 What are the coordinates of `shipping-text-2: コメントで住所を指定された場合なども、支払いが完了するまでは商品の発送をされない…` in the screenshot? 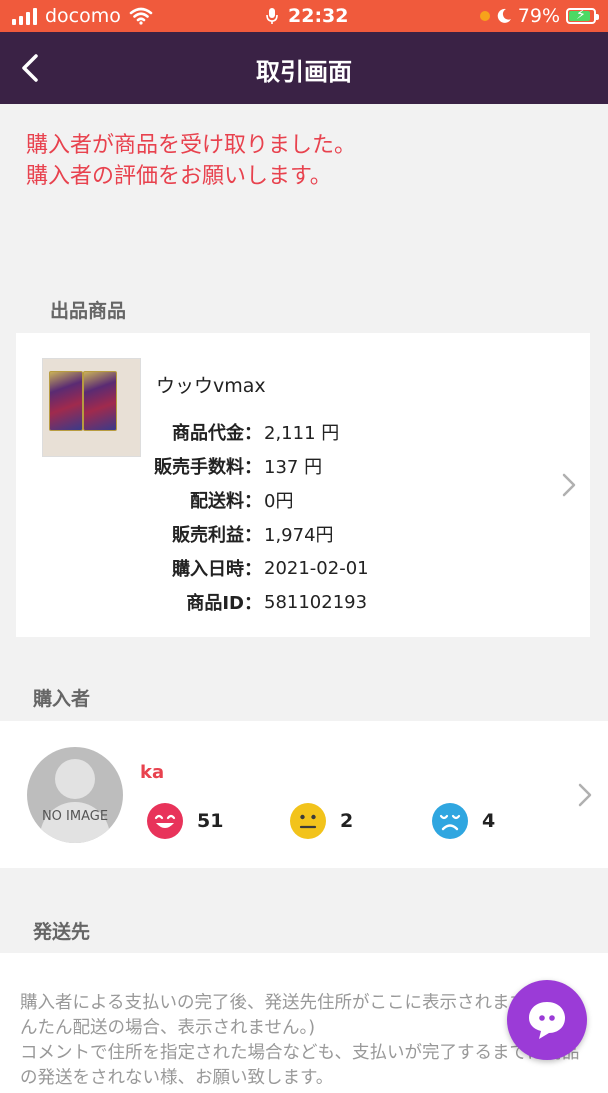 It's located at (300, 1065).